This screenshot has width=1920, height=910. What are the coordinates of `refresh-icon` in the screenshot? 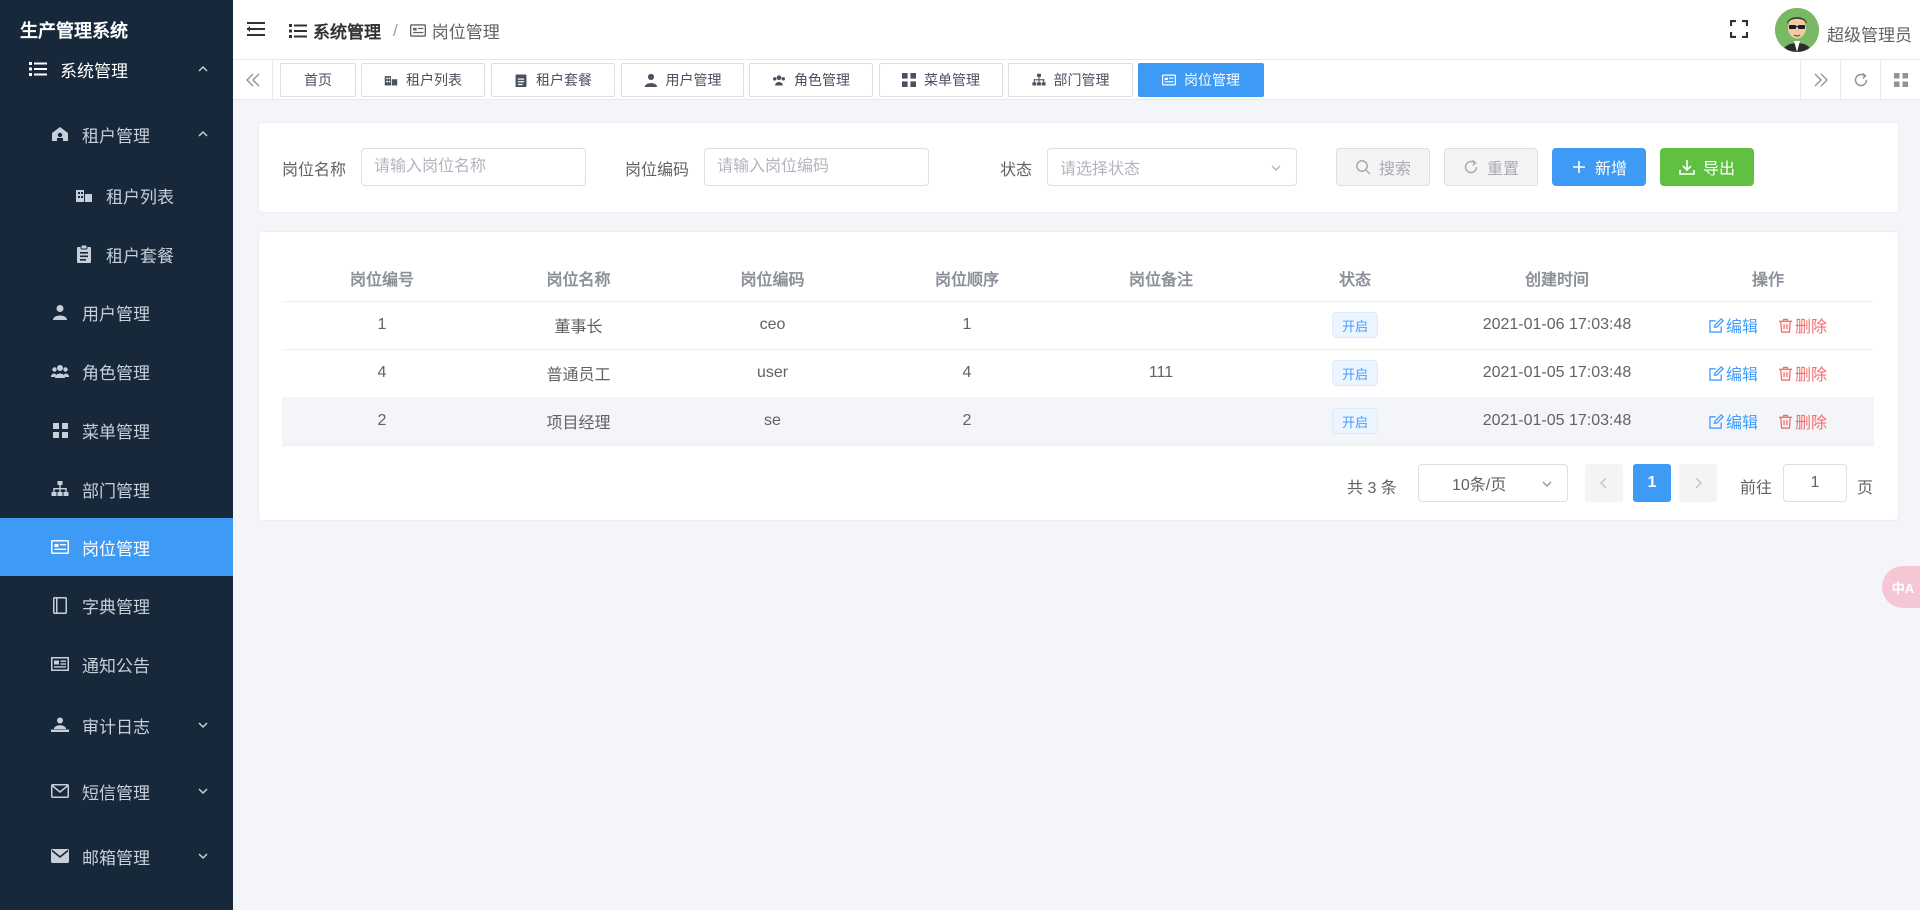 It's located at (1471, 166).